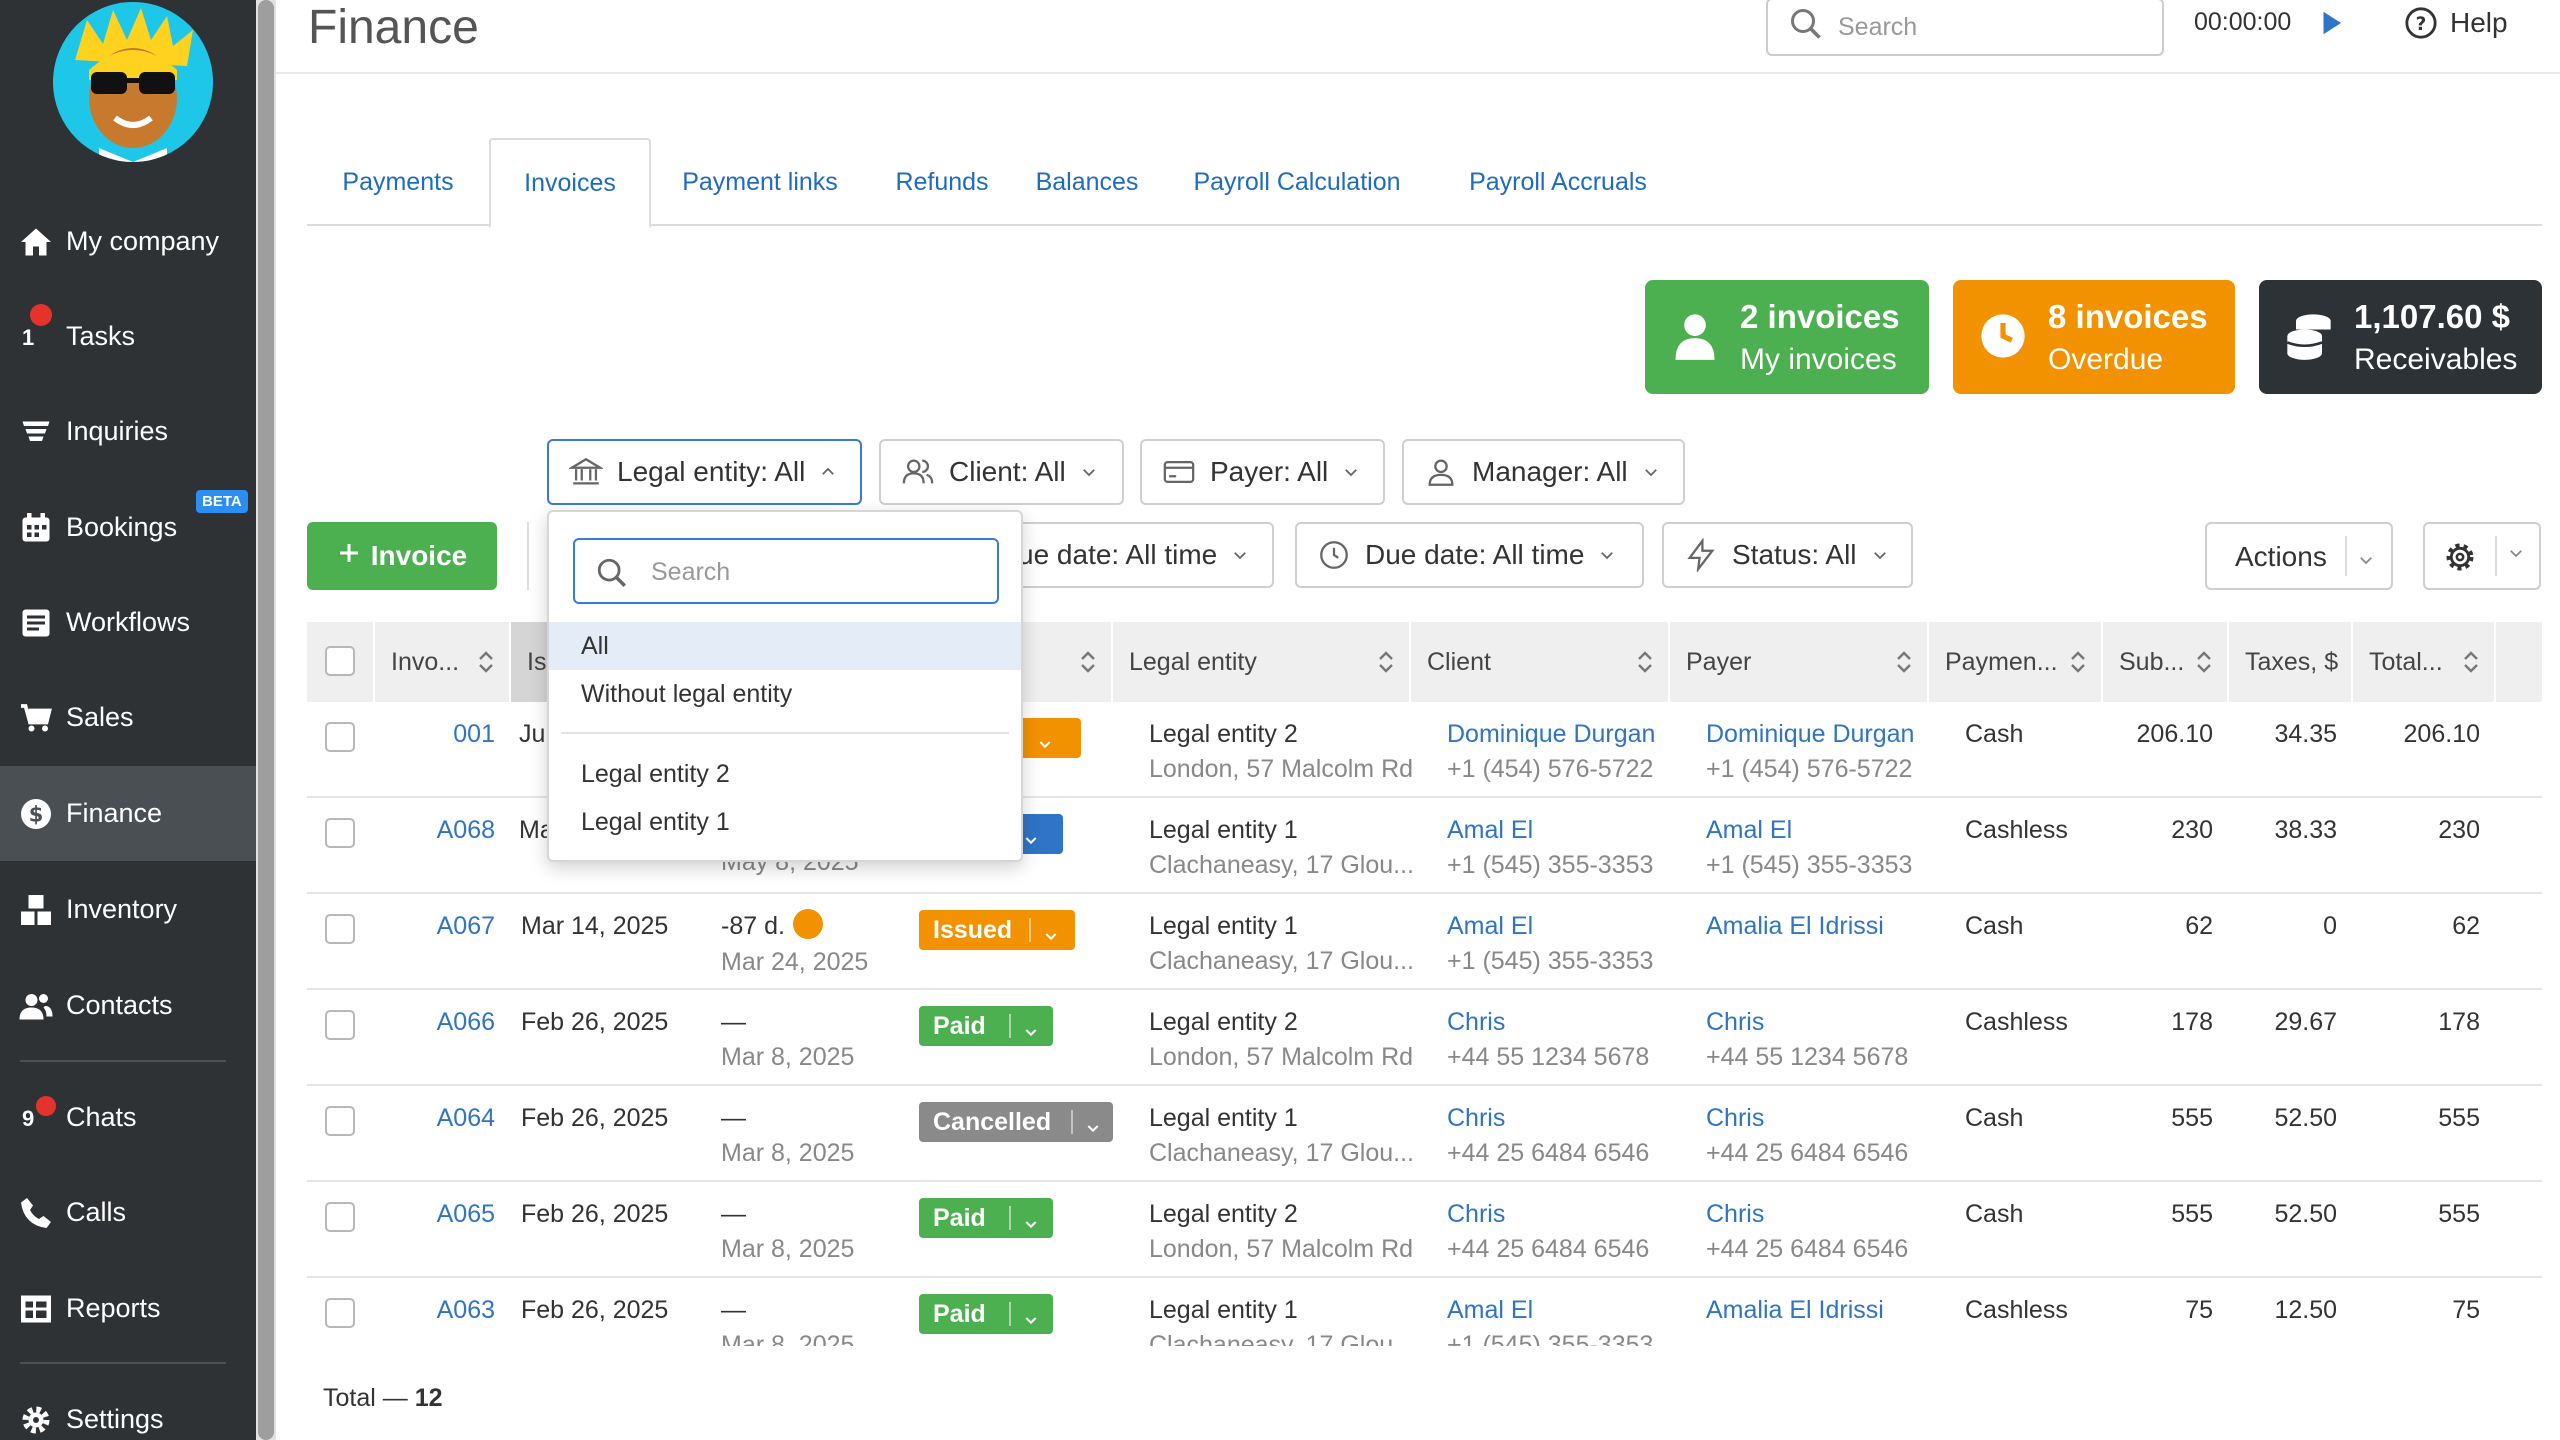  What do you see at coordinates (1087, 182) in the screenshot?
I see `tab-balances: Balances` at bounding box center [1087, 182].